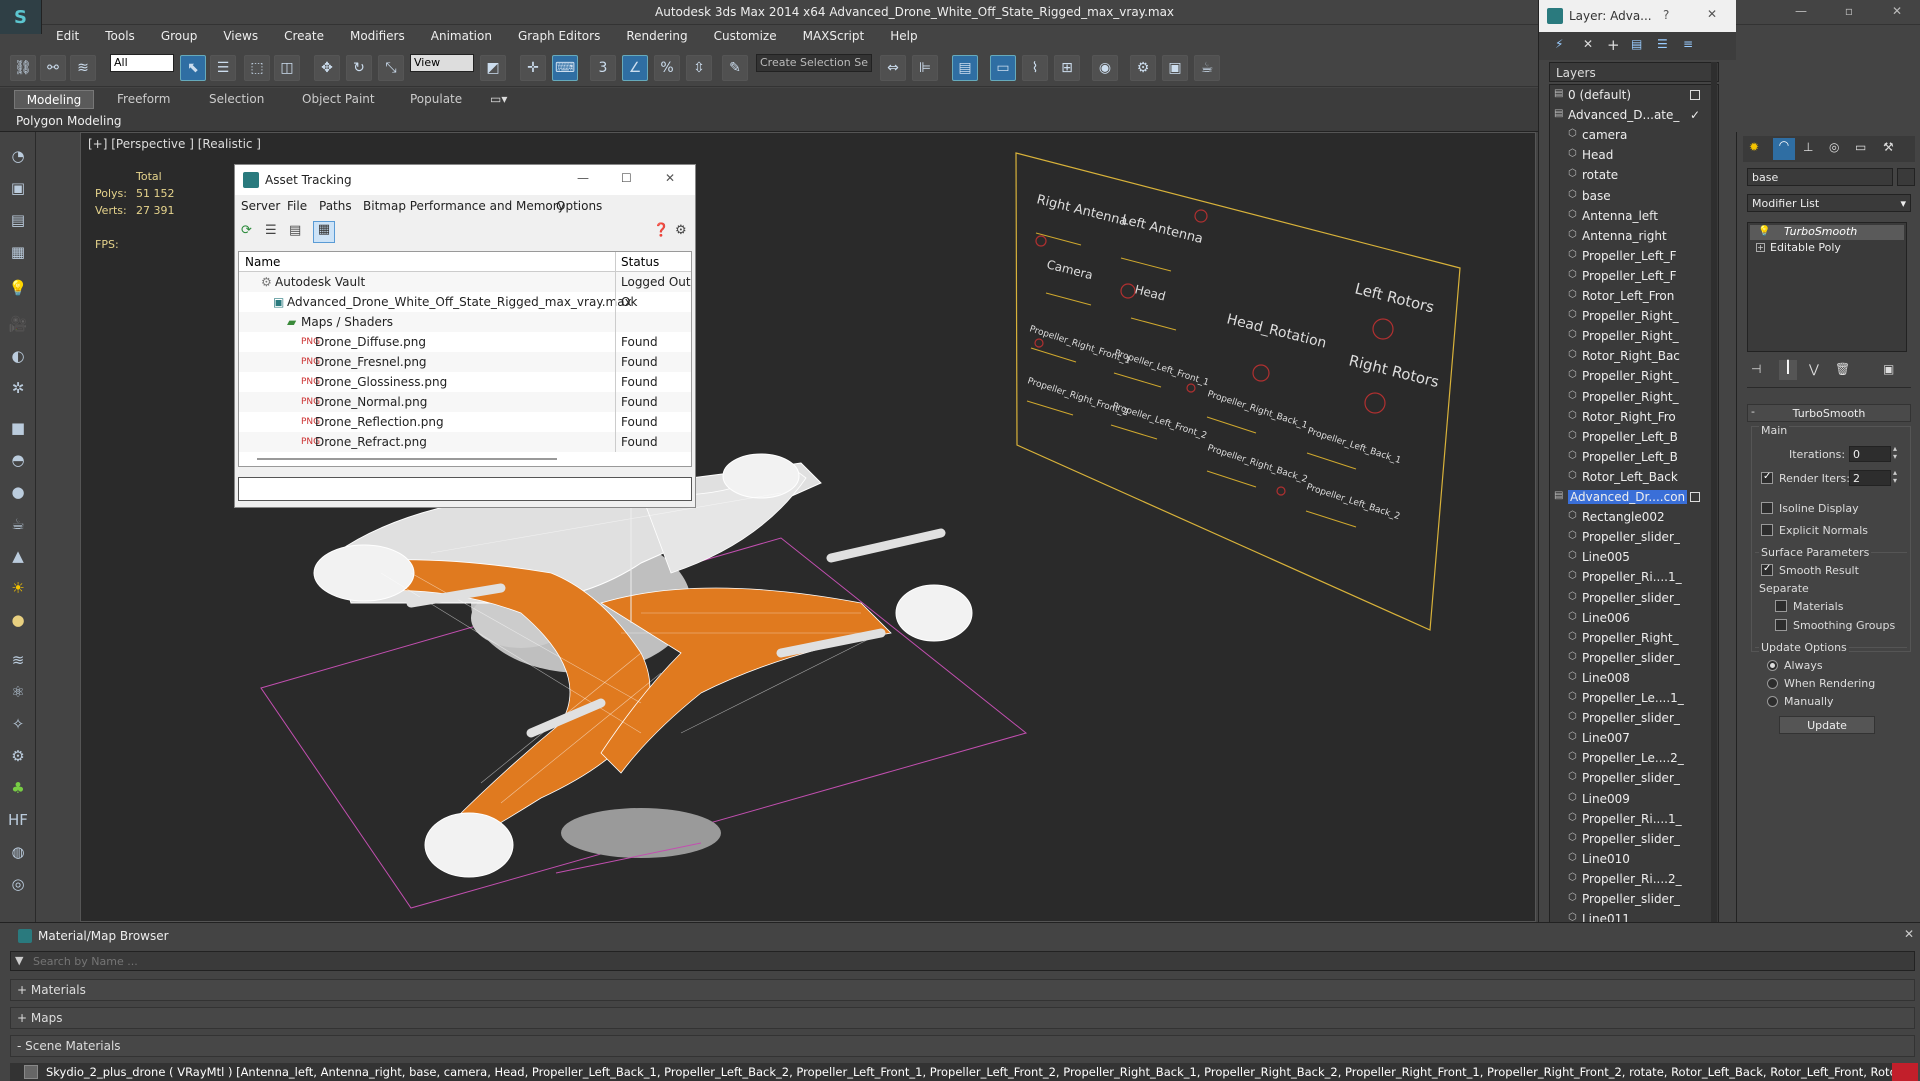 The height and width of the screenshot is (1081, 1920). I want to click on layer-item: ⬡ camera, so click(1634, 135).